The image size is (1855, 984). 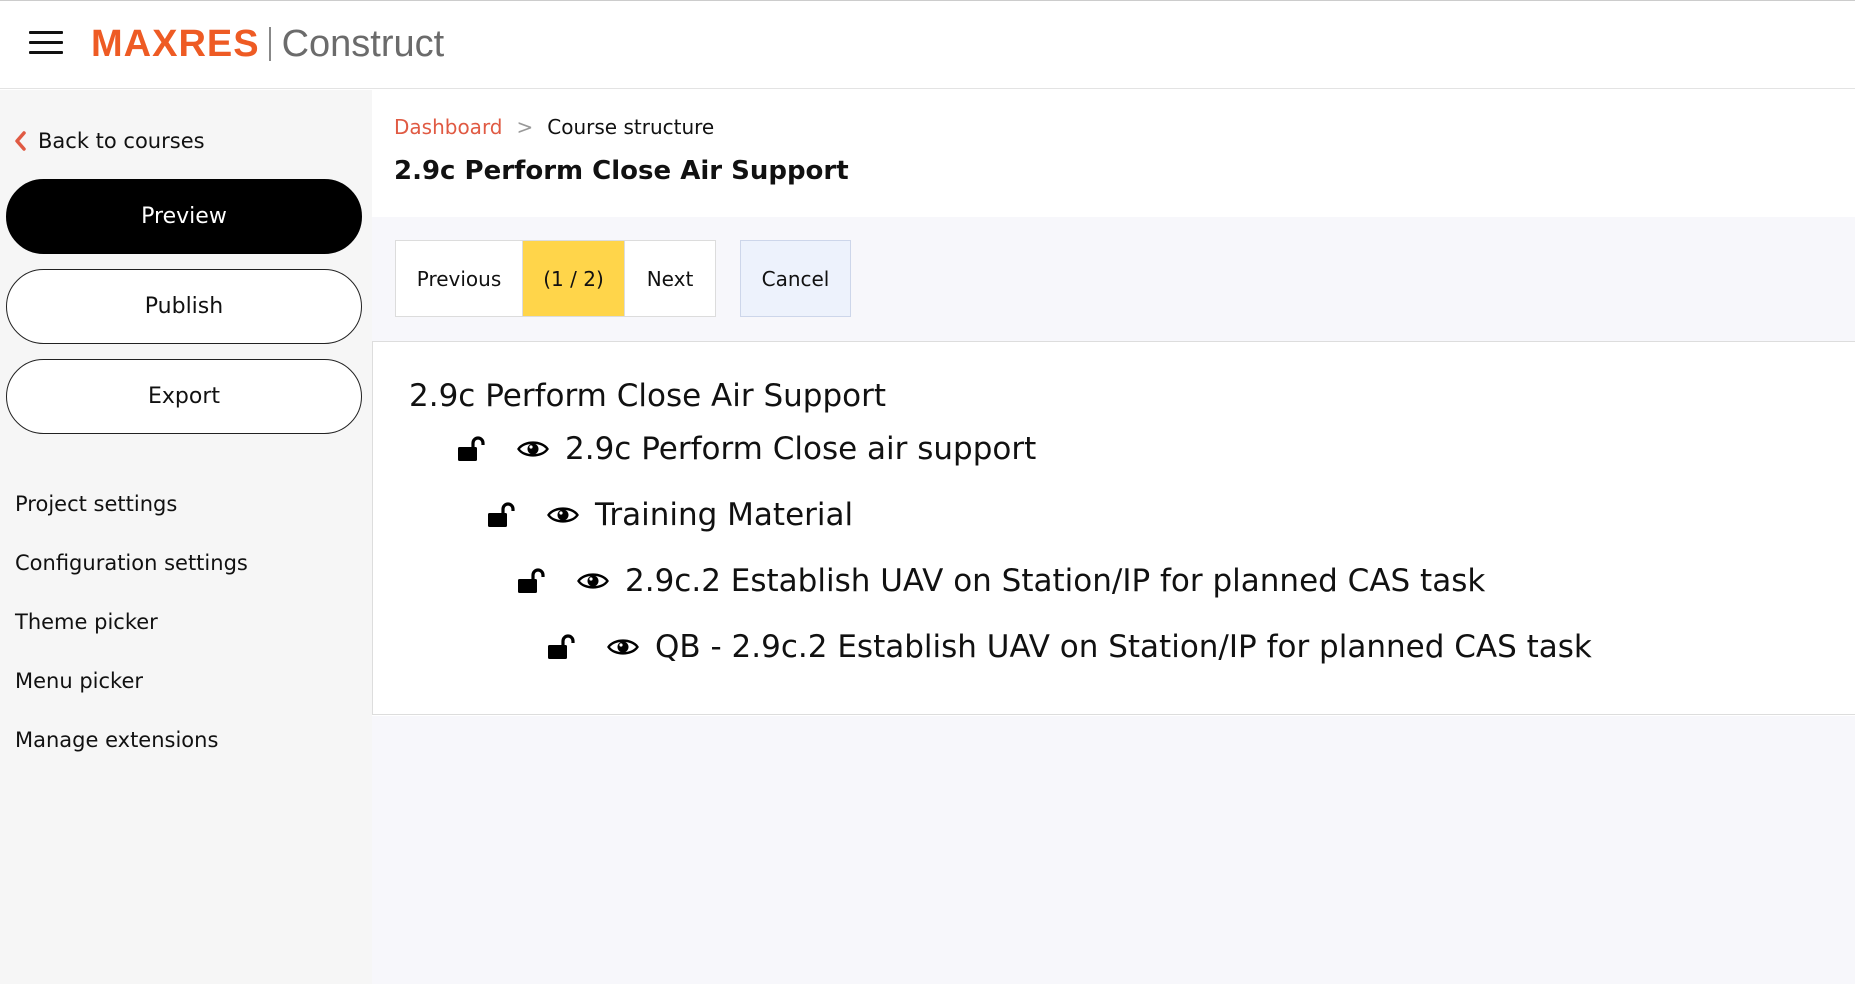 I want to click on sidebar-item-manage-extensions: Manage extensions, so click(x=131, y=739).